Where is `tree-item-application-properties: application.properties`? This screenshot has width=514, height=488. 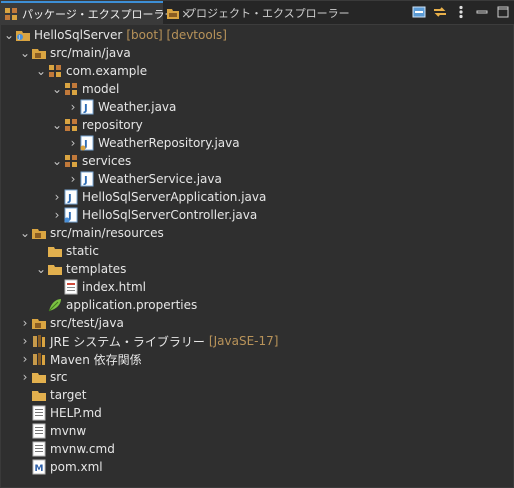
tree-item-application-properties: application.properties is located at coordinates (116, 305).